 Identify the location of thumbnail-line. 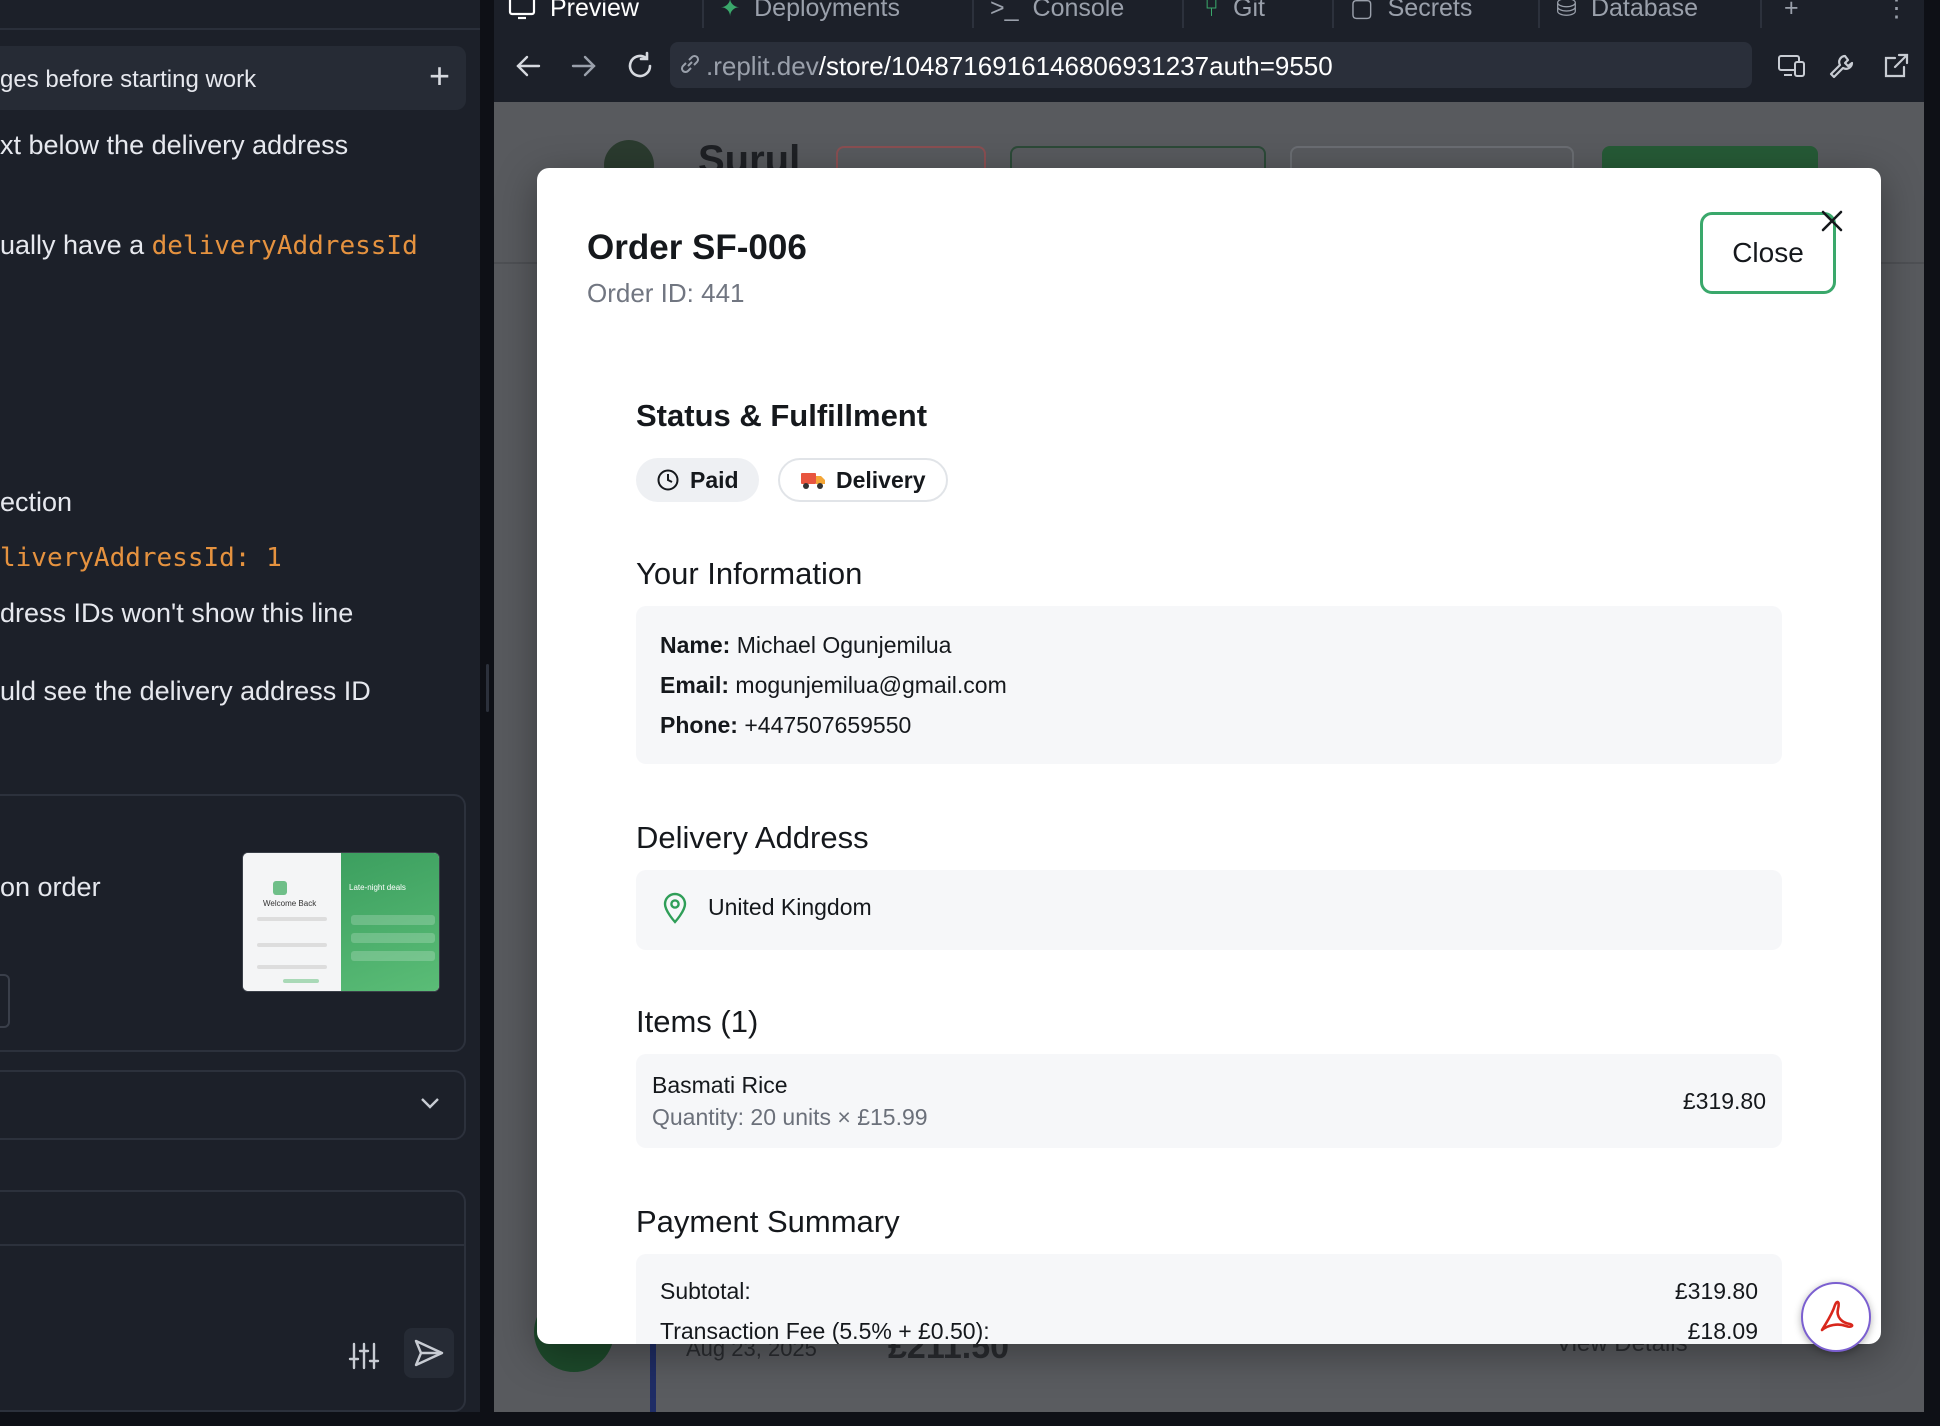
(292, 945).